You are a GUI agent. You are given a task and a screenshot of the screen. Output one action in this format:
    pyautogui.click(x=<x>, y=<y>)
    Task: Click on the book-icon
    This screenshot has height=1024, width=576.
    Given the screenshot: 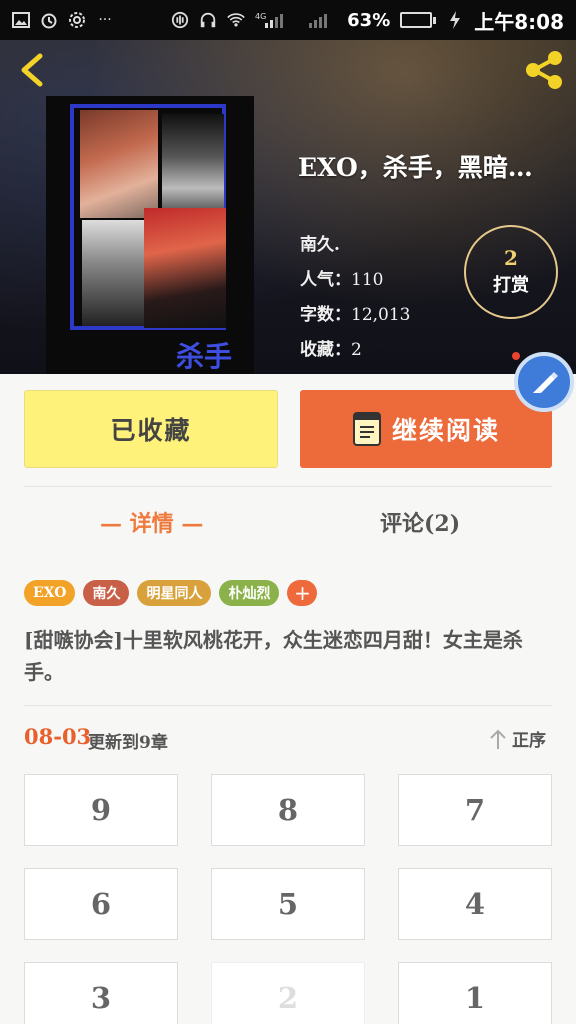 What is the action you would take?
    pyautogui.click(x=366, y=429)
    